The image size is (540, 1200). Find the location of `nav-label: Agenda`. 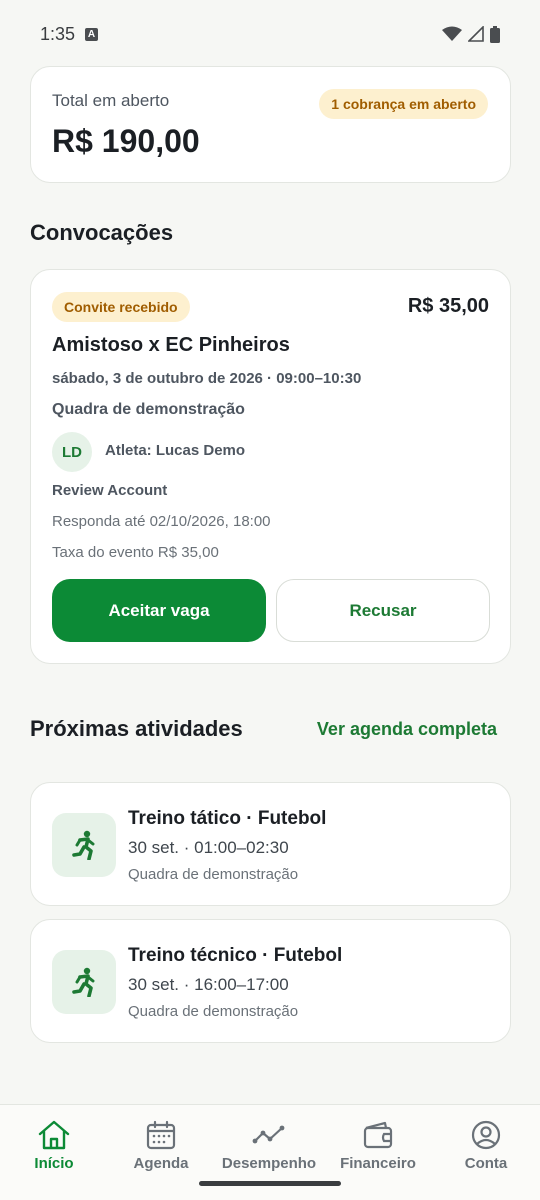

nav-label: Agenda is located at coordinates (161, 1163).